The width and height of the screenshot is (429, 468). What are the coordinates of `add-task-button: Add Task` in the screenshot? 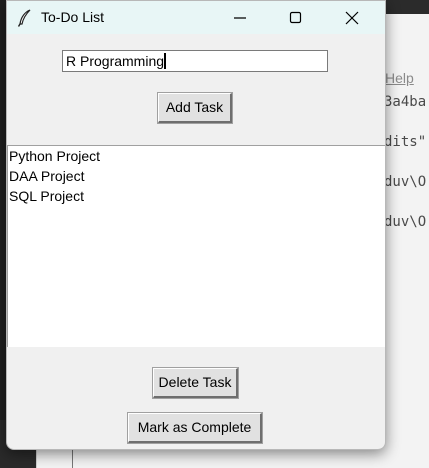 It's located at (195, 108).